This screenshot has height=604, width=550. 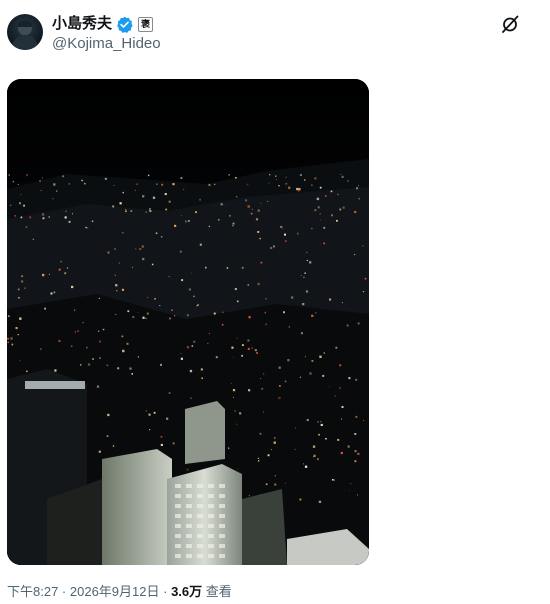 I want to click on post-meta: 下午8:27 · 2026年9月12日 · 3.6万 查看, so click(x=119, y=592).